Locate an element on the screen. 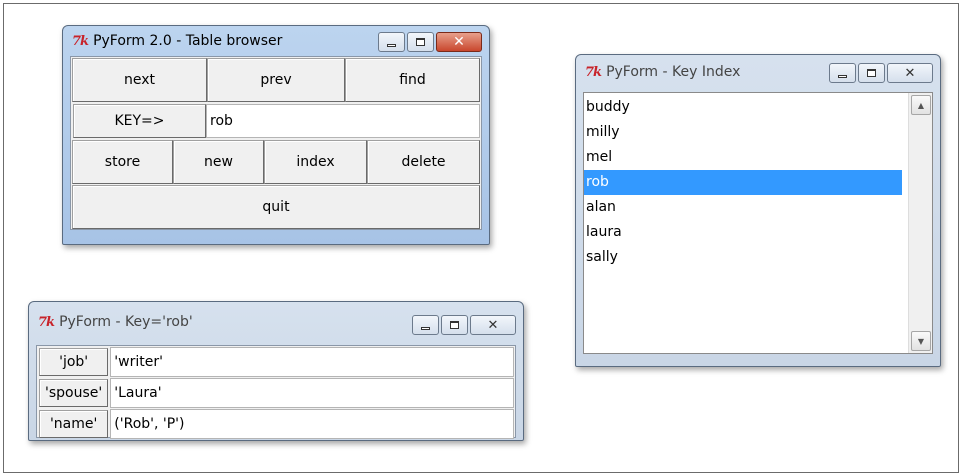 The width and height of the screenshot is (962, 476). list-item: sally is located at coordinates (743, 257).